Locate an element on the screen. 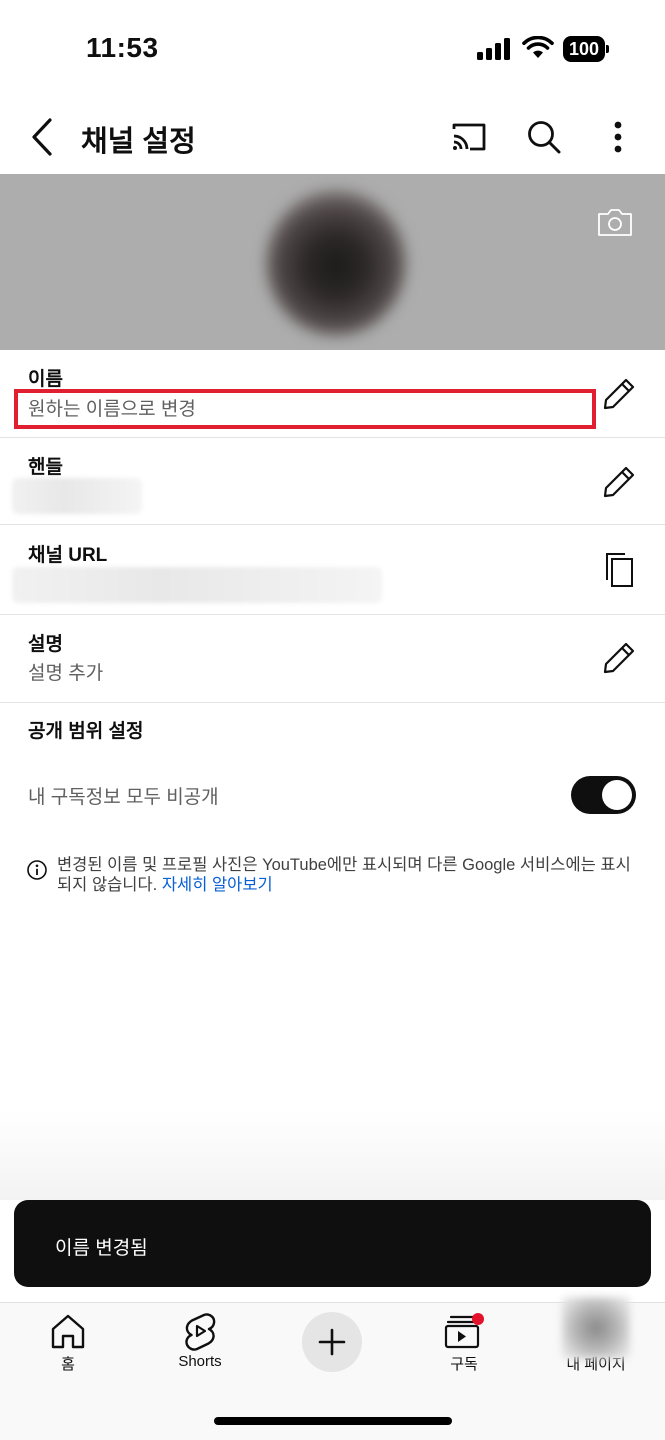  handle-value-redacted is located at coordinates (77, 496).